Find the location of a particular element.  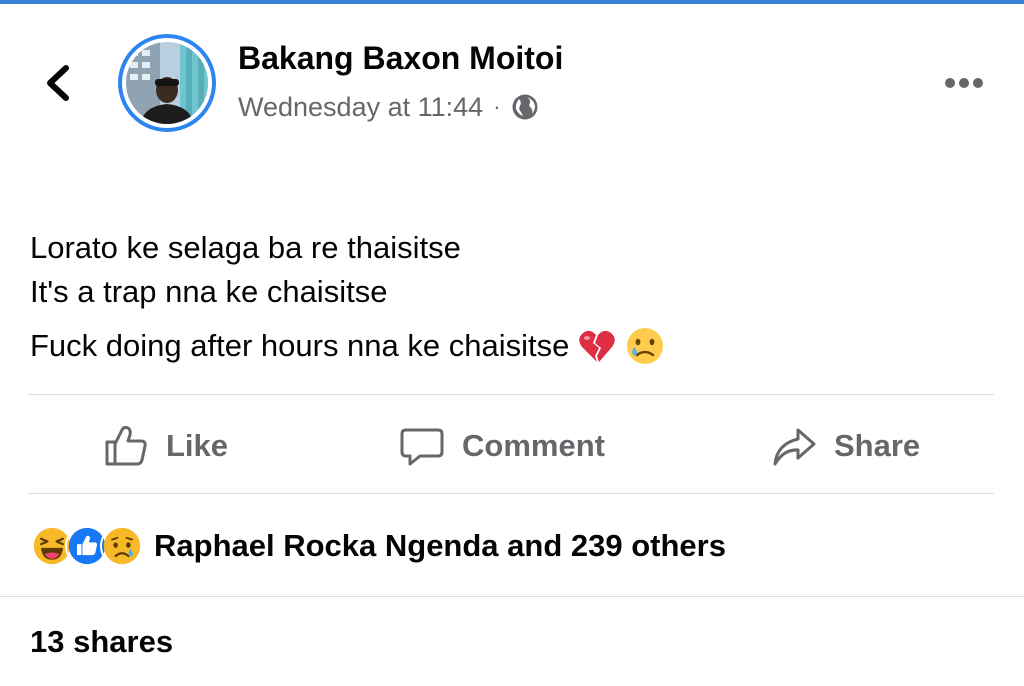

back-button is located at coordinates (58, 83).